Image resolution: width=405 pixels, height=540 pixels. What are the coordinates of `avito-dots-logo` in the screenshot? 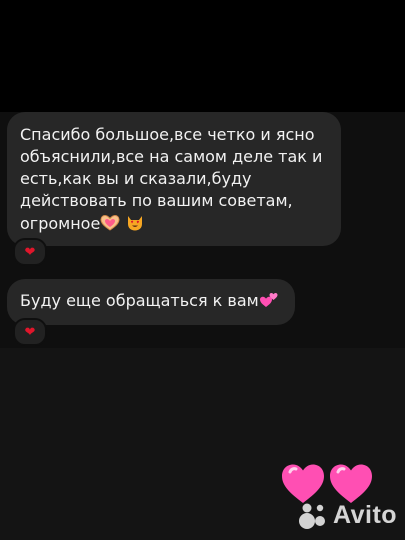 It's located at (312, 516).